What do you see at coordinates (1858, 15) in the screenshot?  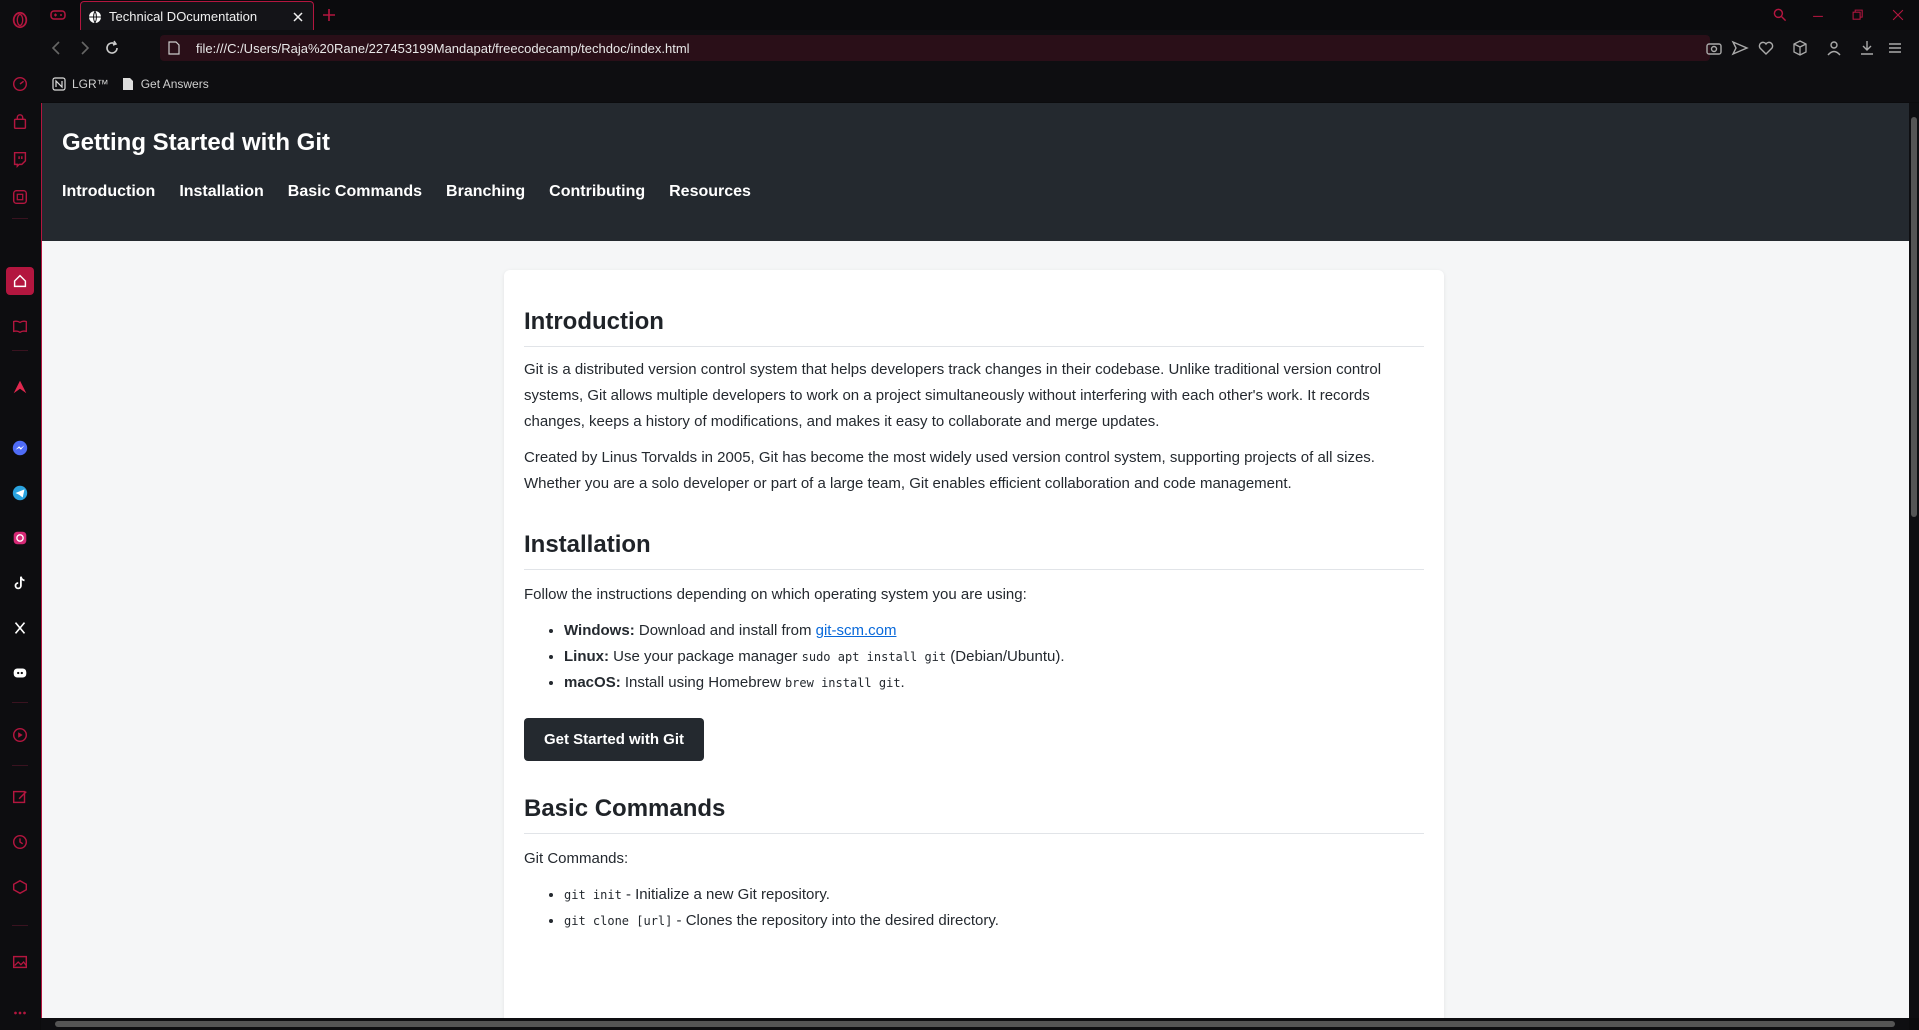 I see `restore-icon` at bounding box center [1858, 15].